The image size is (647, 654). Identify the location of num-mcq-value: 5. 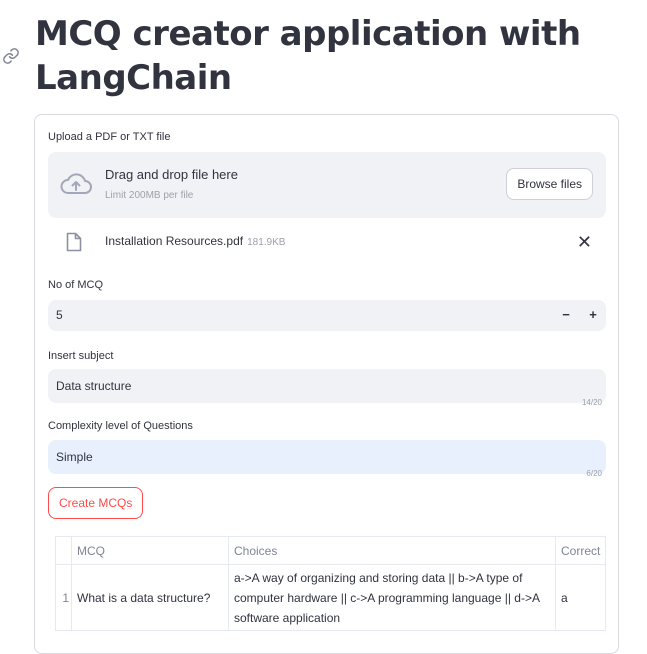
(59, 315).